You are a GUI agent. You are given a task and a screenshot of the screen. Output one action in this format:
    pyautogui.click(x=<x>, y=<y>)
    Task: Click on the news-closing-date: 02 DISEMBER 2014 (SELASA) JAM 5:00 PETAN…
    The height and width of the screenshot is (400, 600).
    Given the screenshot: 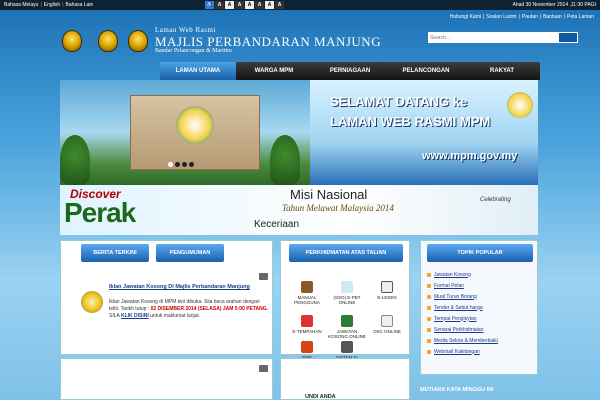 What is the action you would take?
    pyautogui.click(x=209, y=309)
    